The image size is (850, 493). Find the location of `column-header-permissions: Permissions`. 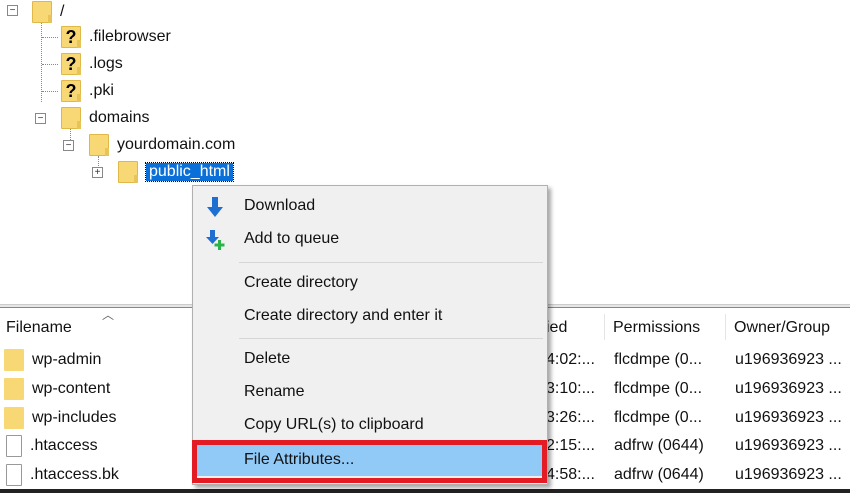

column-header-permissions: Permissions is located at coordinates (666, 328).